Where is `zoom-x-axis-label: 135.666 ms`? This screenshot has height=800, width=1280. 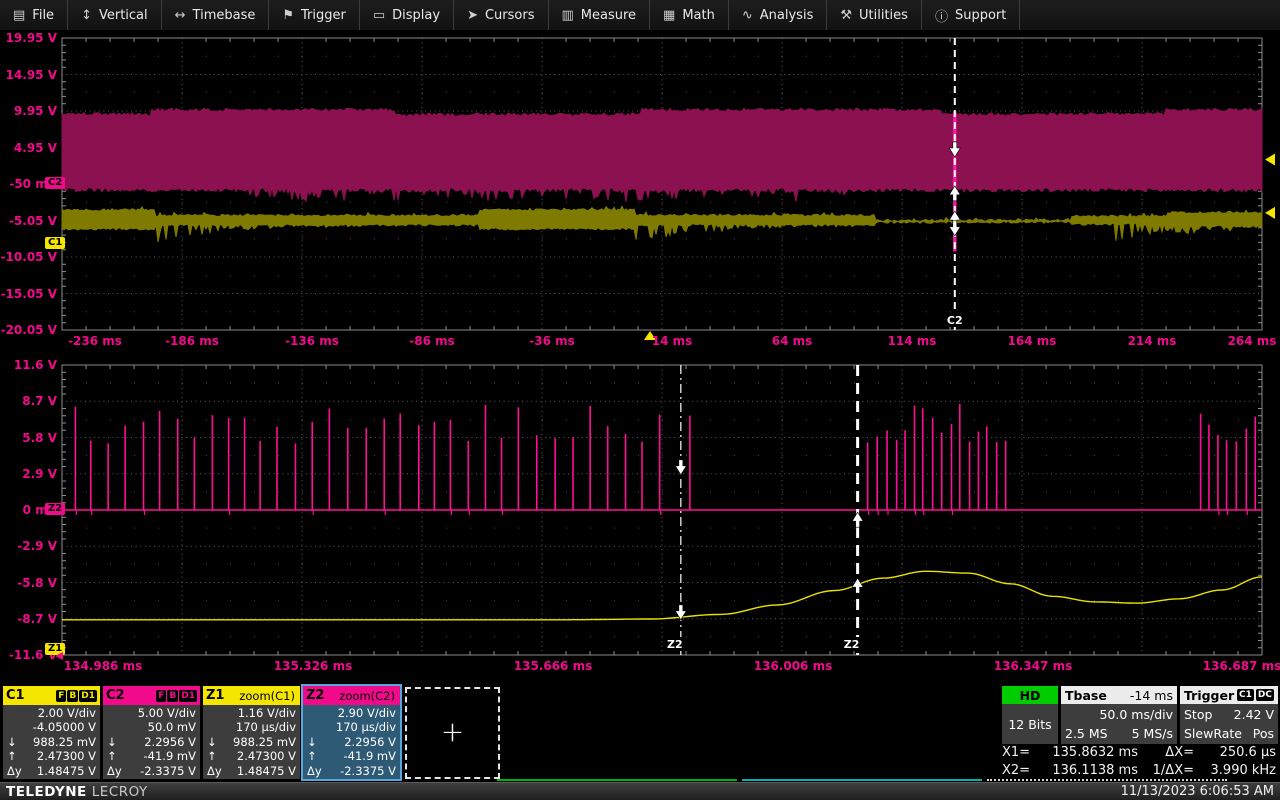
zoom-x-axis-label: 135.666 ms is located at coordinates (553, 666).